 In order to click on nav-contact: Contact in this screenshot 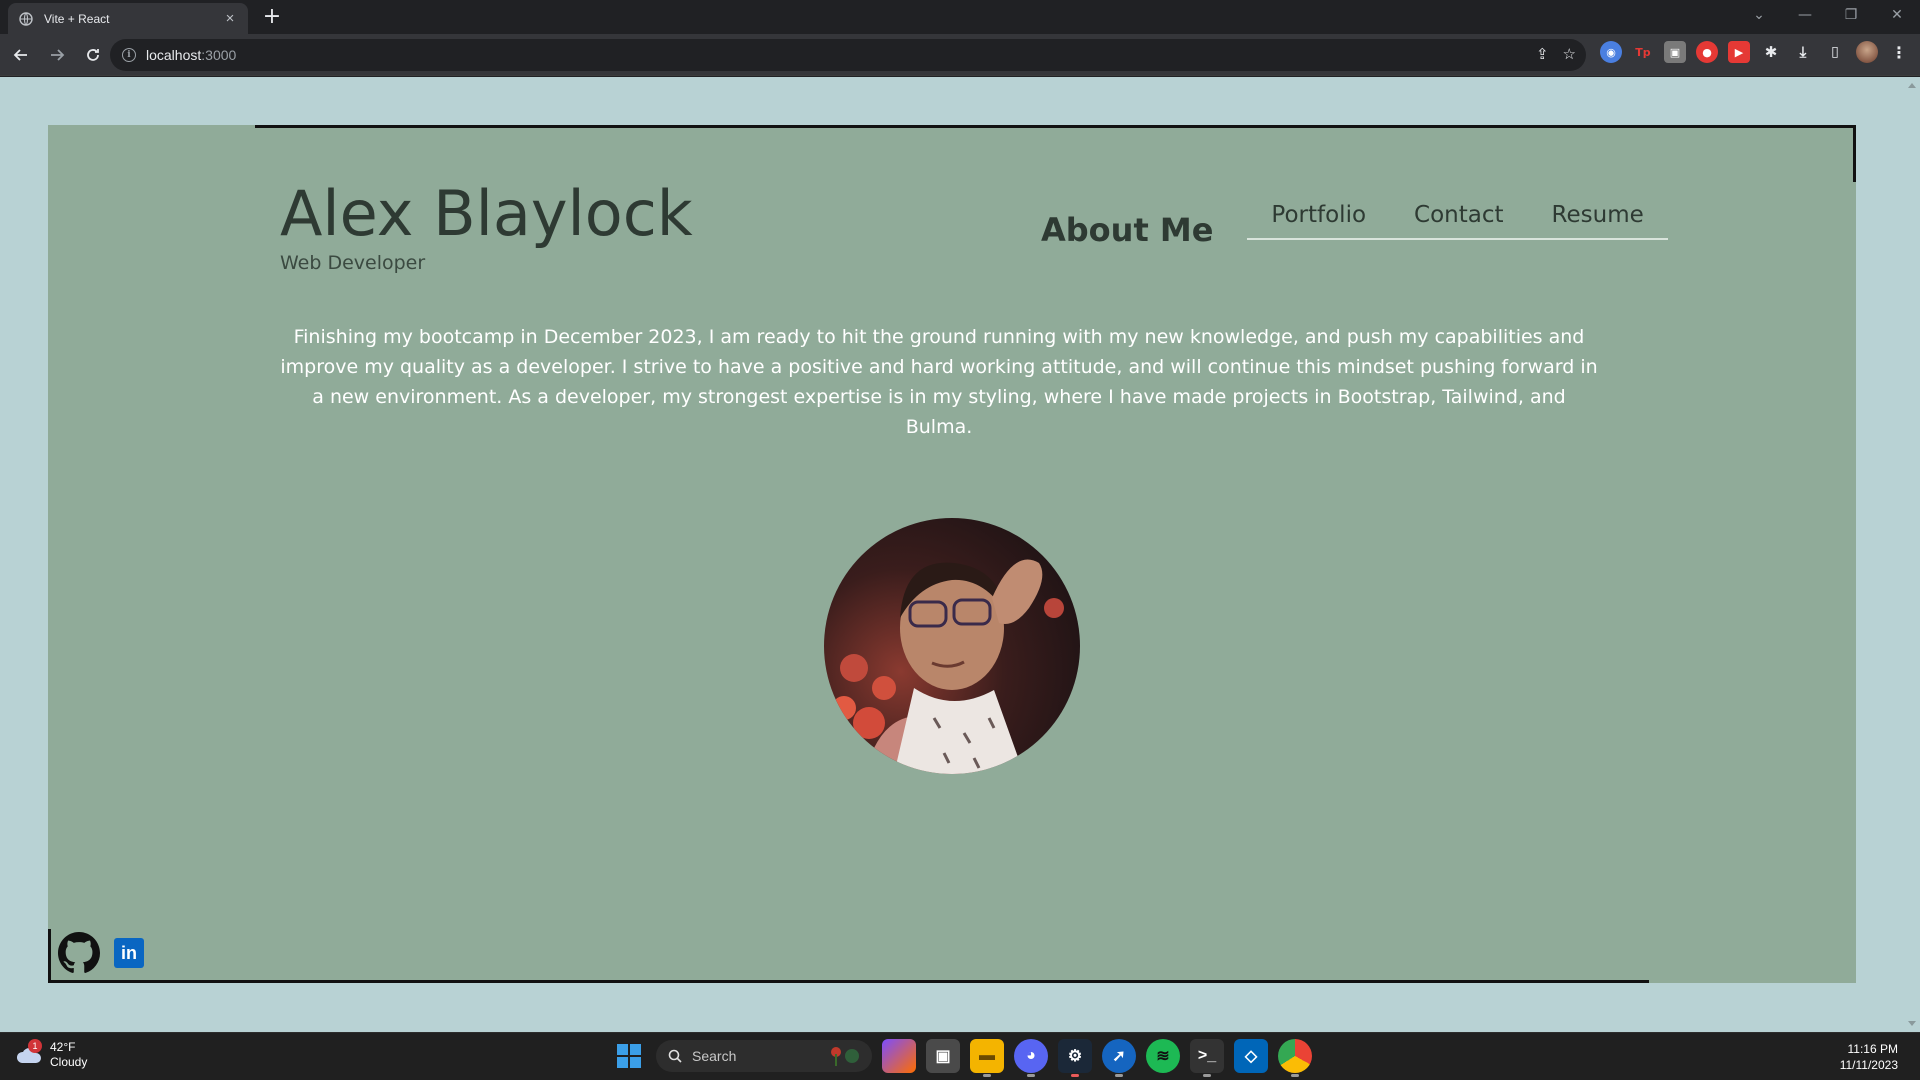, I will do `click(1458, 215)`.